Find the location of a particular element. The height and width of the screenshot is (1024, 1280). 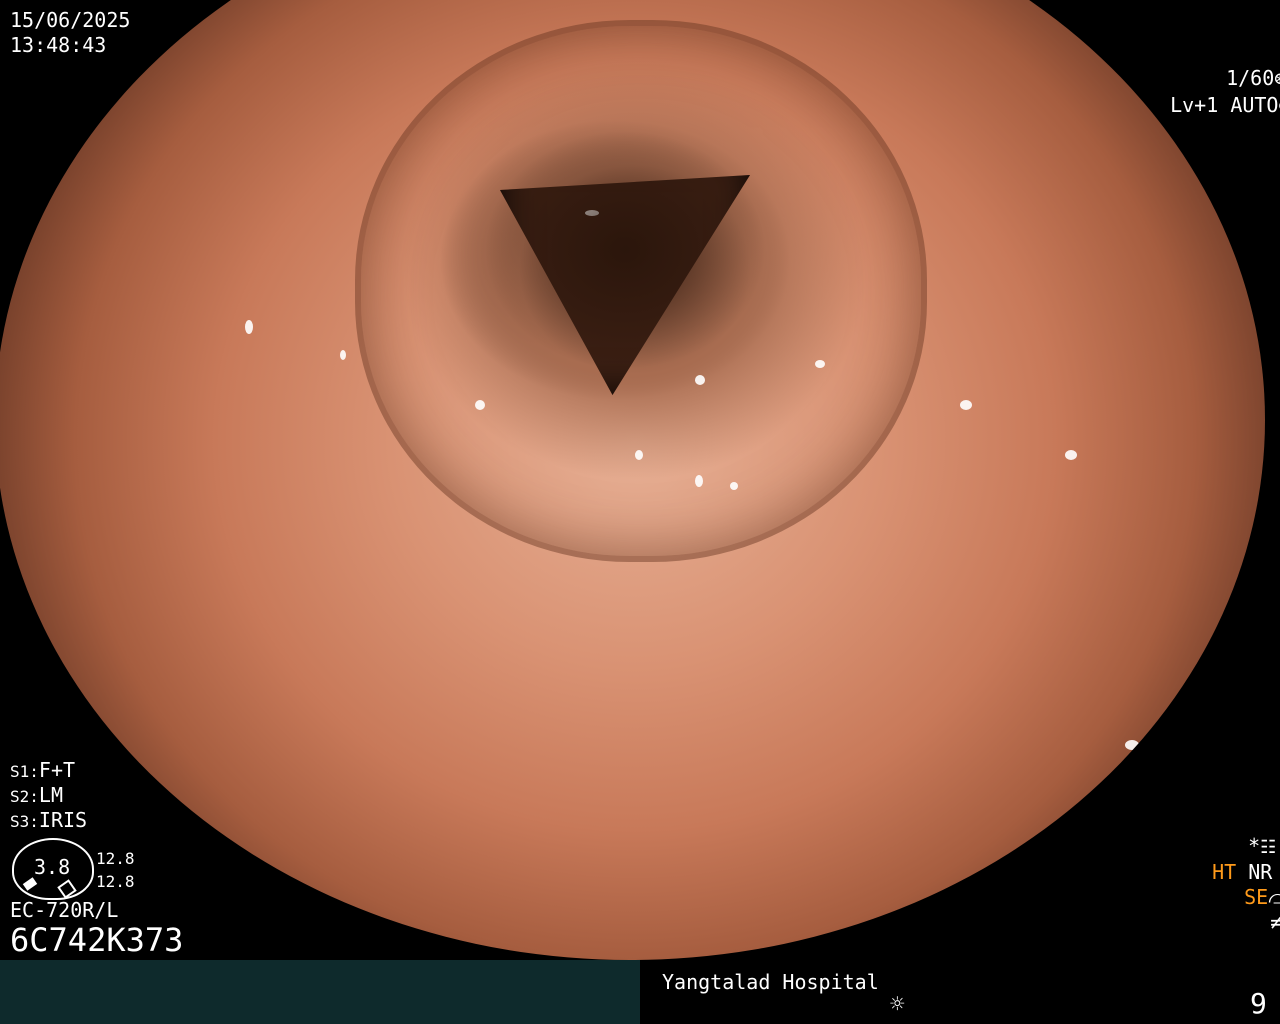

level-value: Lv+1 is located at coordinates (1194, 105).